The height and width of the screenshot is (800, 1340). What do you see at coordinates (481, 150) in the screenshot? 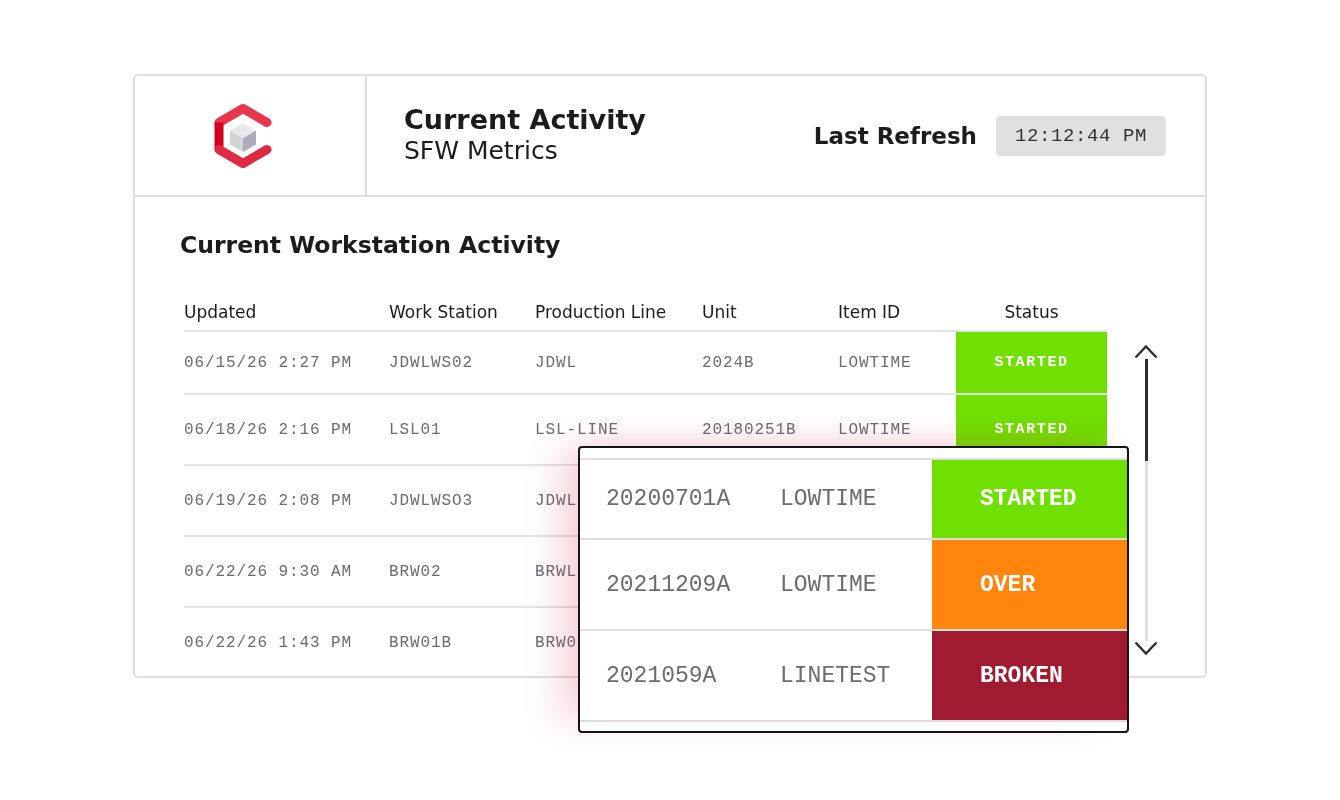
I see `page-subtitle: SFW Metrics` at bounding box center [481, 150].